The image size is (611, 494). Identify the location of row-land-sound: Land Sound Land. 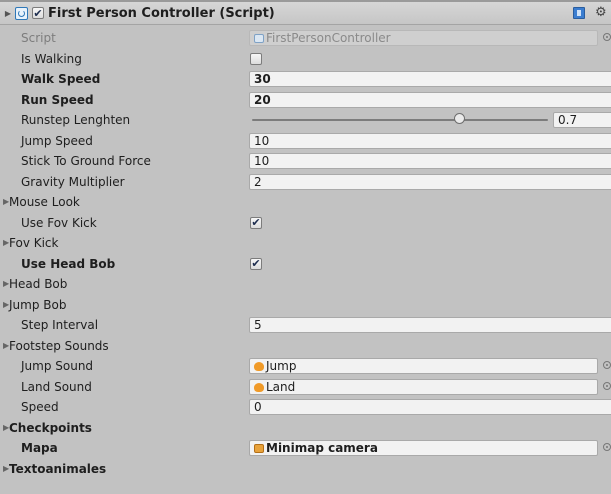
(305, 387).